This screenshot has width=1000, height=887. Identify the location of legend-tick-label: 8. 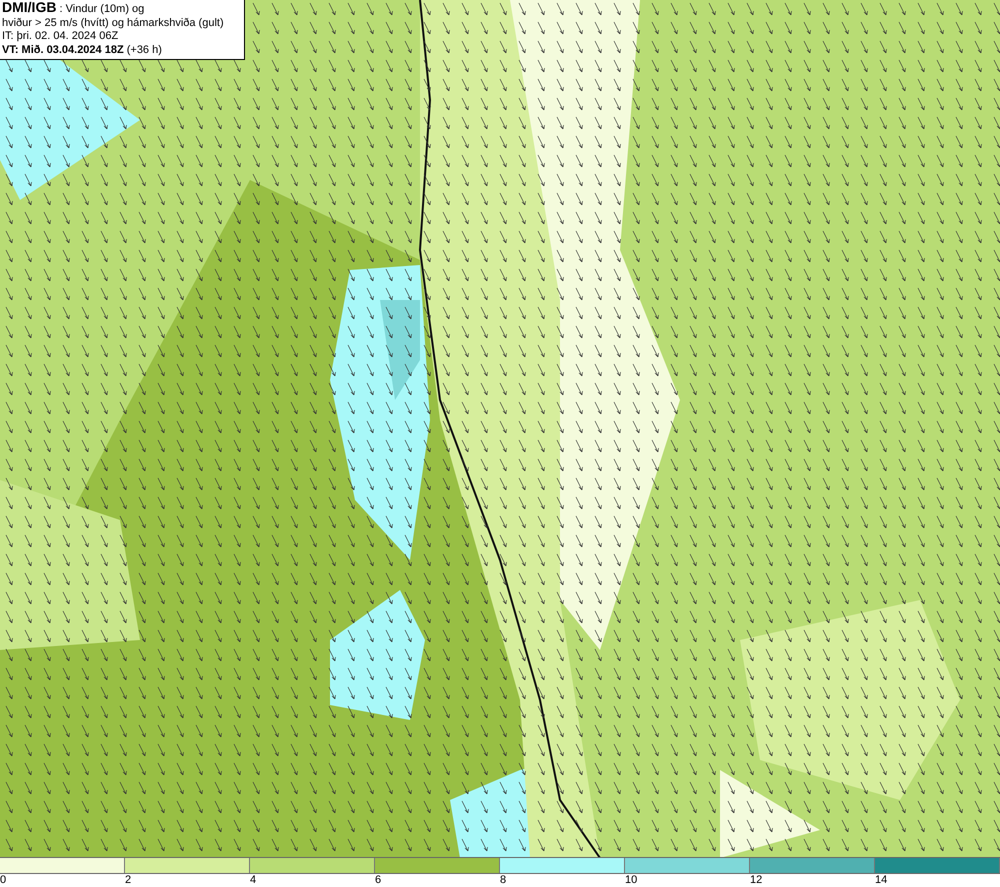
(503, 880).